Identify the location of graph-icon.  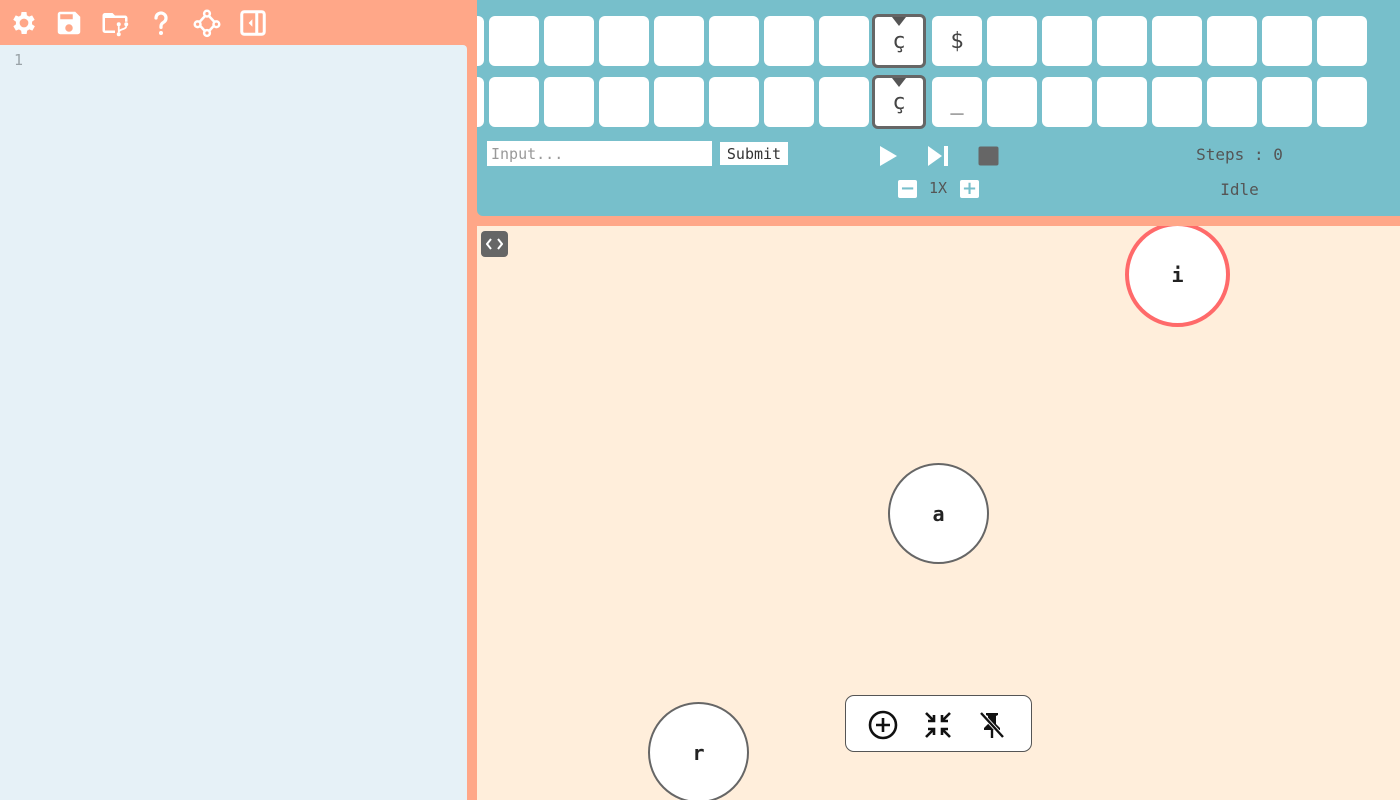
(207, 23).